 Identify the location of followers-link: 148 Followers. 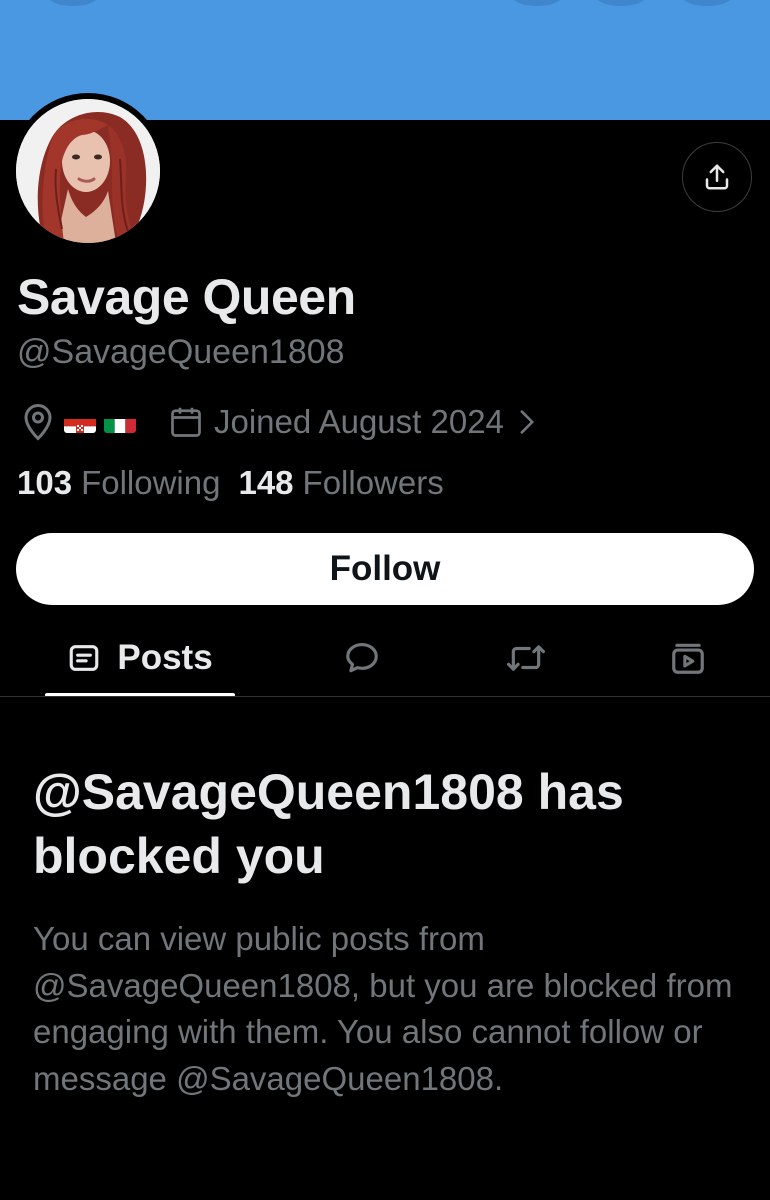
(340, 483).